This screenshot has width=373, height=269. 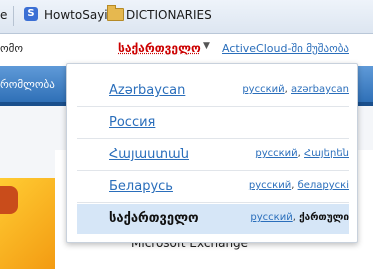 I want to click on bookmarks-bar: e S HowtoSayin? DICTIONARIES, so click(x=186, y=17).